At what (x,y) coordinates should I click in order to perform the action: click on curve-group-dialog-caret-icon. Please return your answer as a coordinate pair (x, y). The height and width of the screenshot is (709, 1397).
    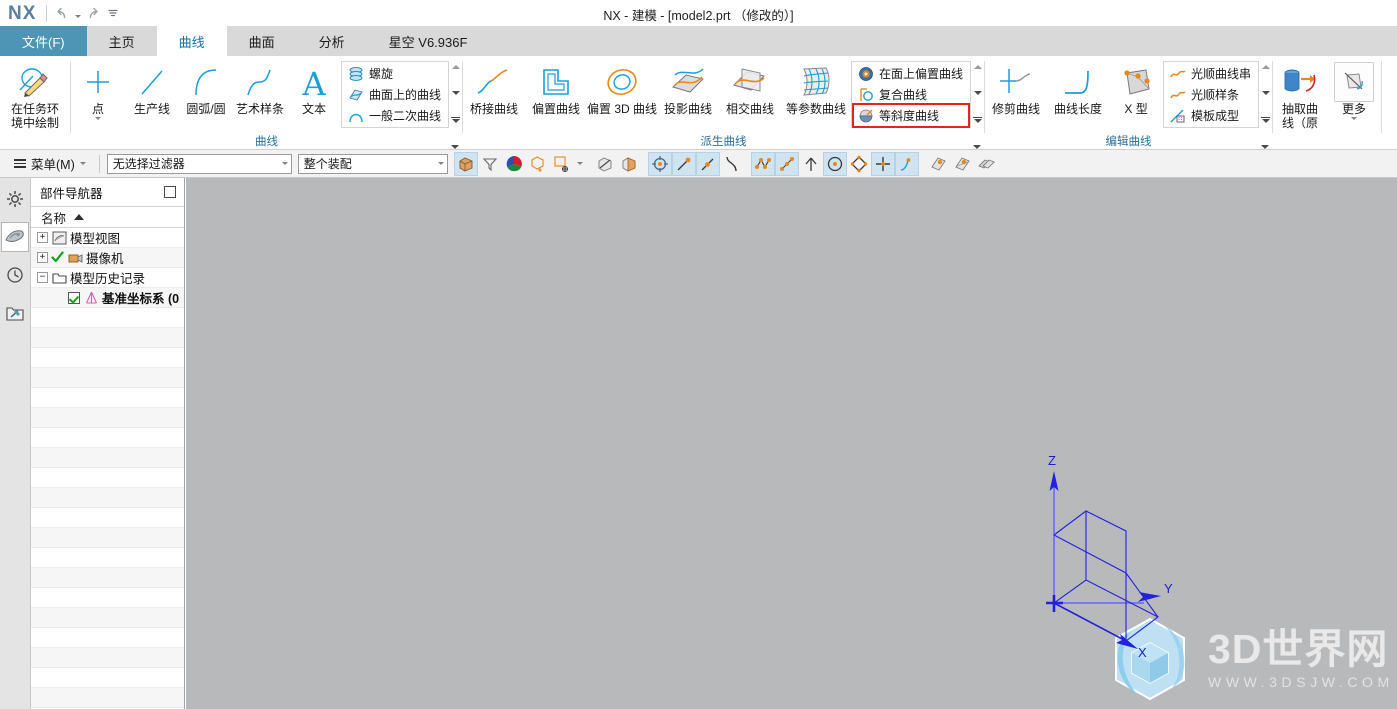
    Looking at the image, I should click on (455, 147).